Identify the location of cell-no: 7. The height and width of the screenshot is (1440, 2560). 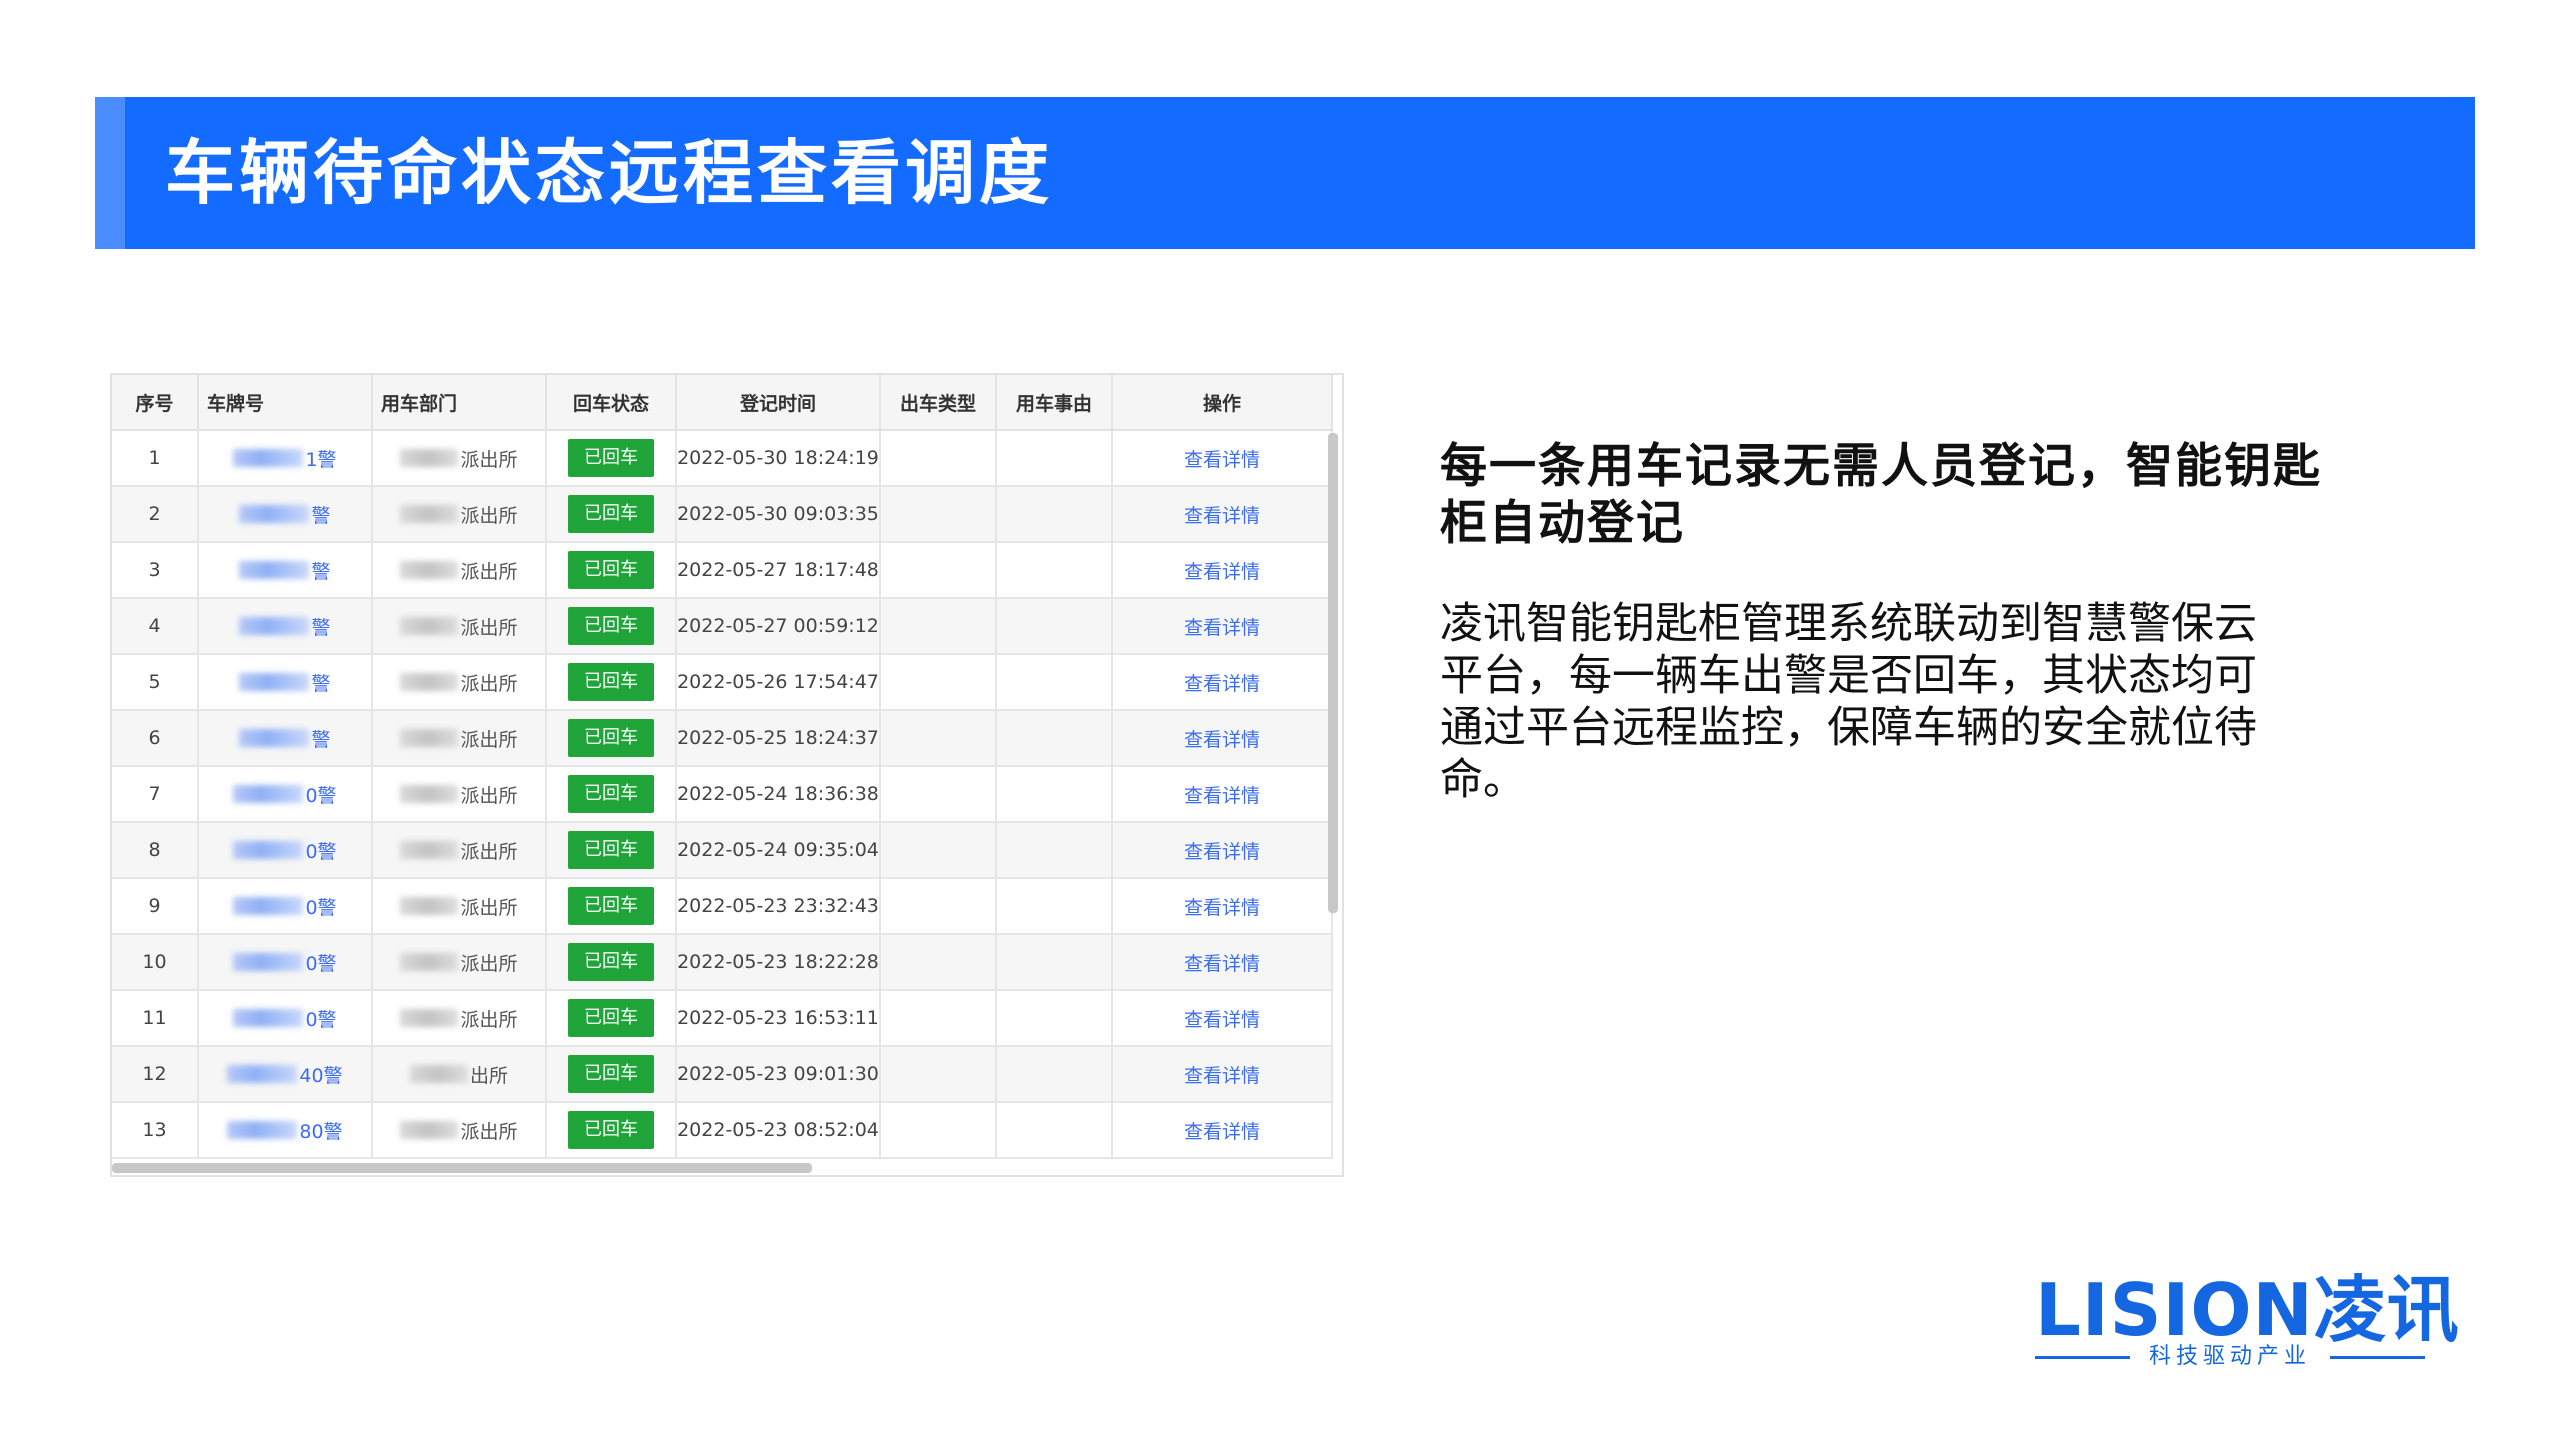
(155, 794).